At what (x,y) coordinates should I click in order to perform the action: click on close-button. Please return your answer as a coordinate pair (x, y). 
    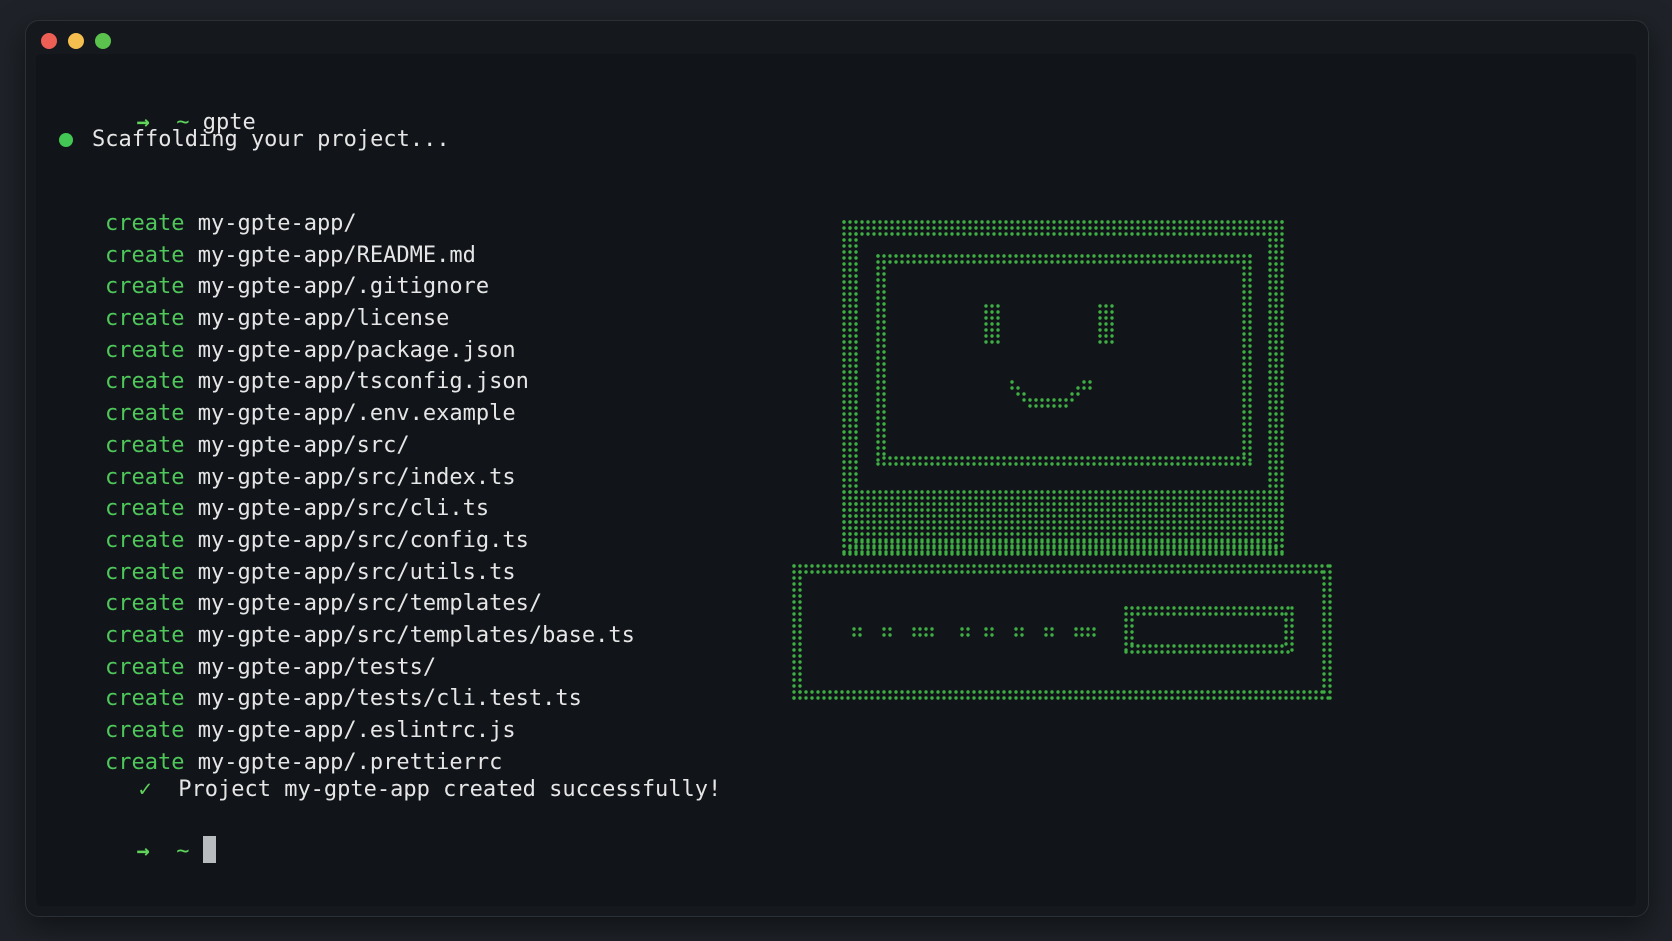
    Looking at the image, I should click on (49, 41).